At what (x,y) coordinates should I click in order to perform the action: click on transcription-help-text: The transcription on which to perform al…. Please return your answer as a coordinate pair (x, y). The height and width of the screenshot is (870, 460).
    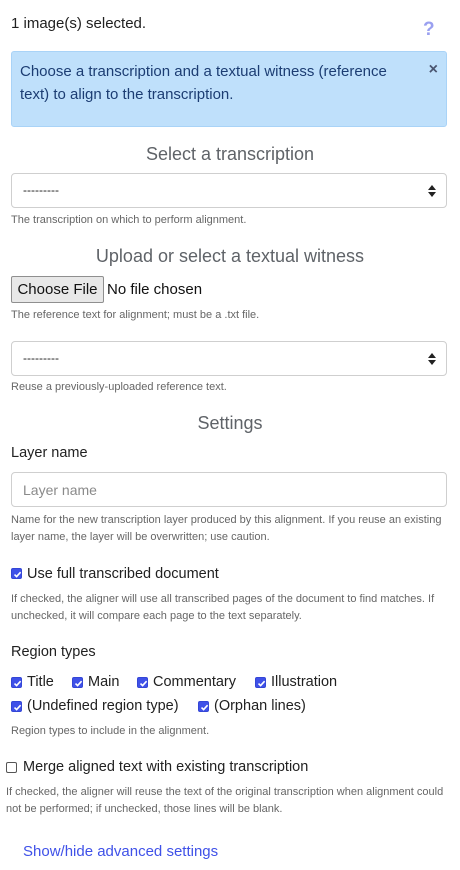
    Looking at the image, I should click on (129, 220).